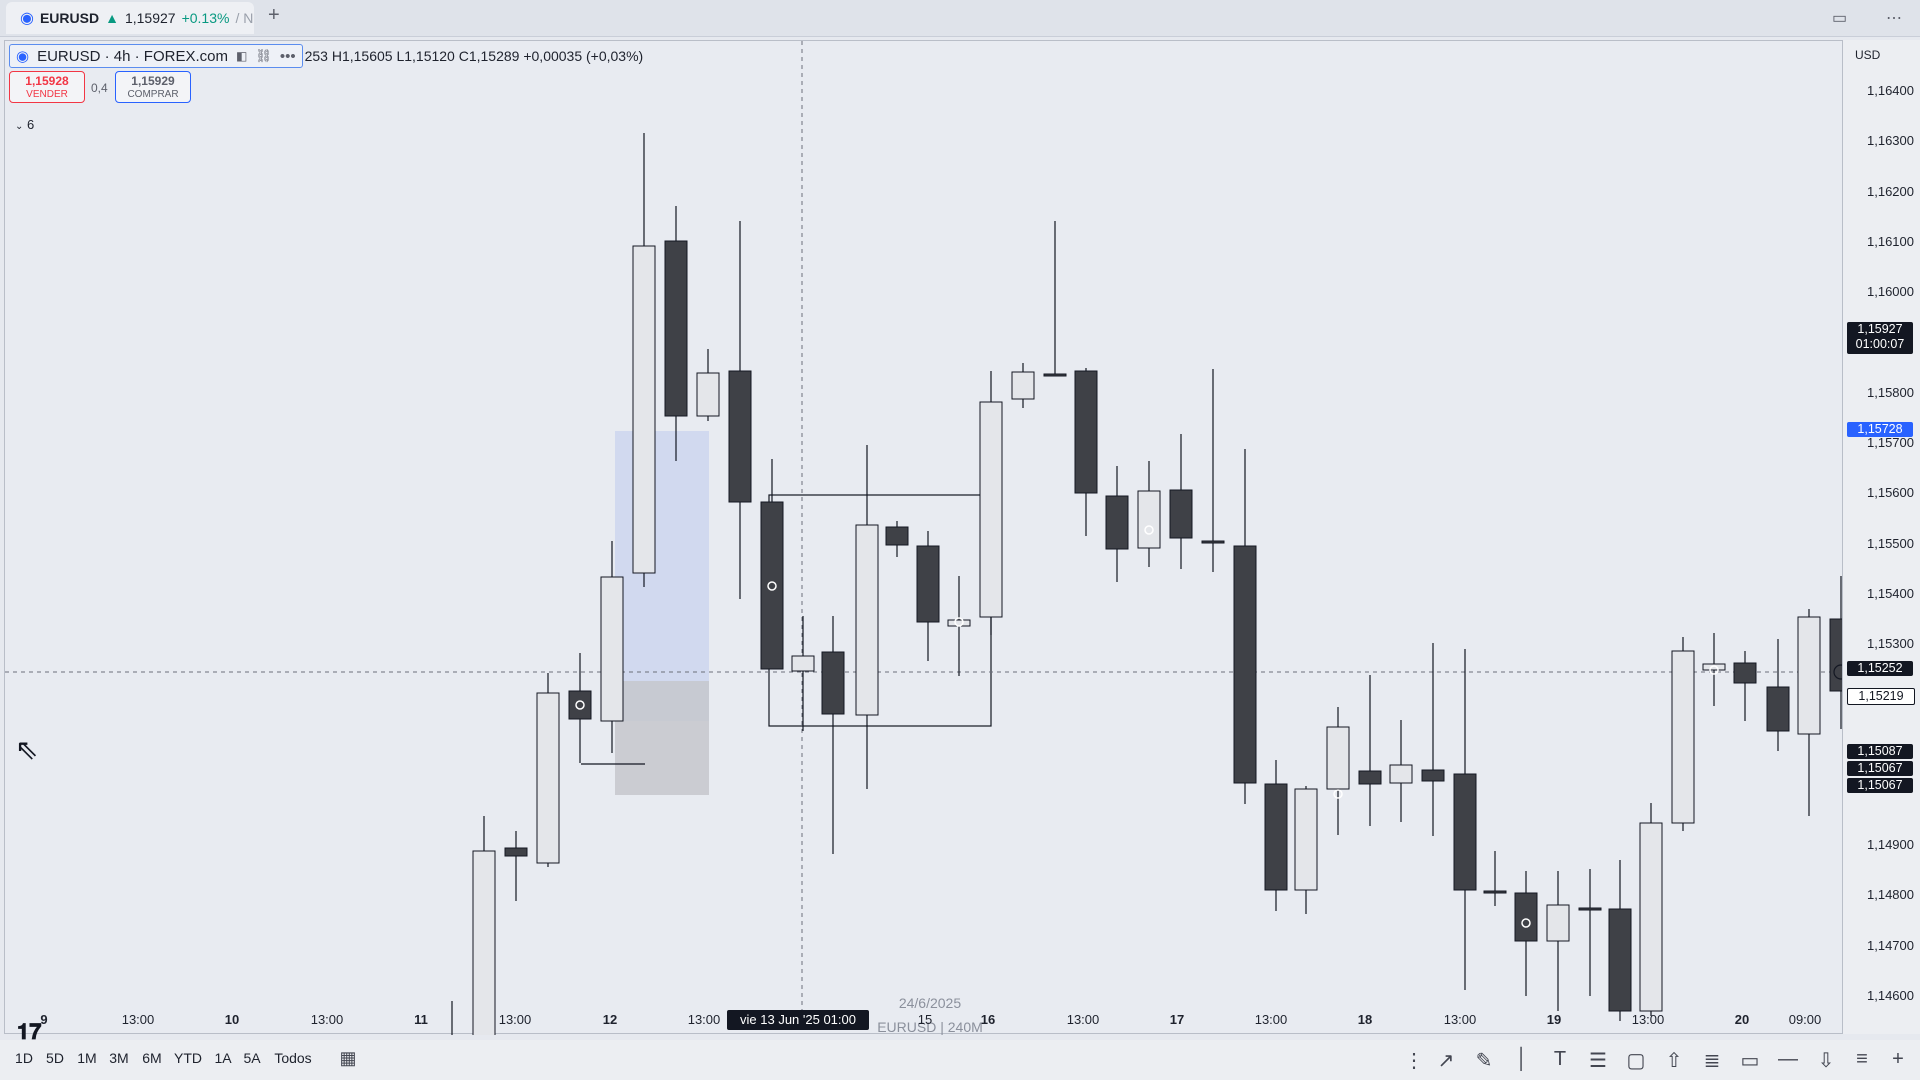 This screenshot has height=1080, width=1920. Describe the element at coordinates (1636, 1060) in the screenshot. I see `rectangle-icon: ▢` at that location.